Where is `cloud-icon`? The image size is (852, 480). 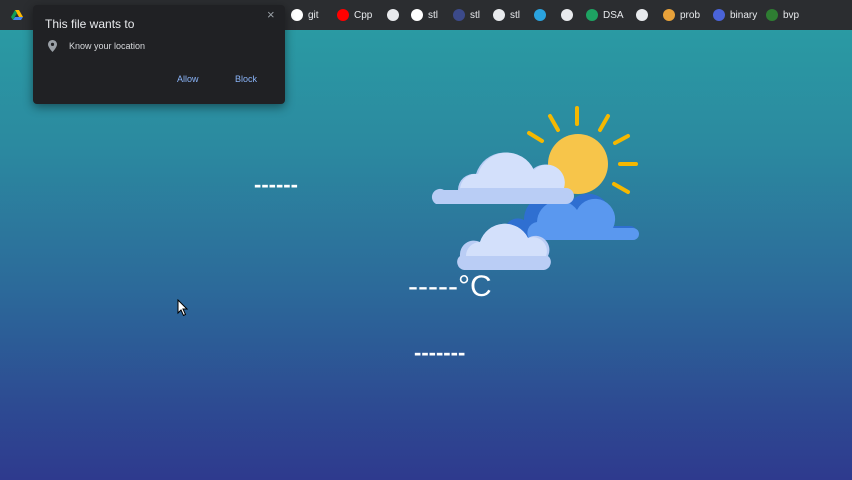 cloud-icon is located at coordinates (499, 15).